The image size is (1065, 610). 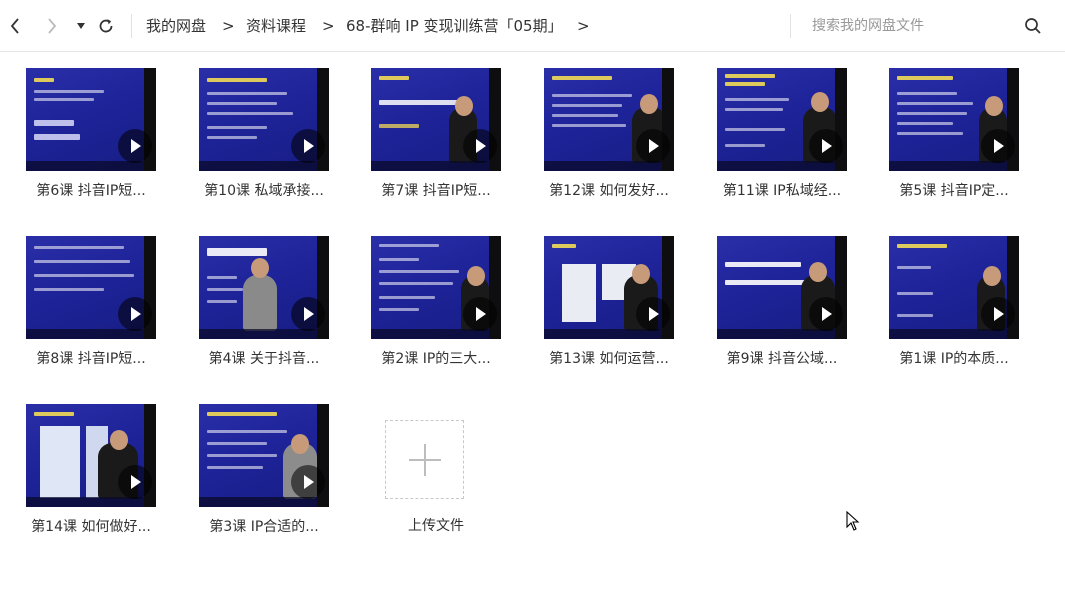 I want to click on upload-label: 上传文件, so click(x=436, y=526).